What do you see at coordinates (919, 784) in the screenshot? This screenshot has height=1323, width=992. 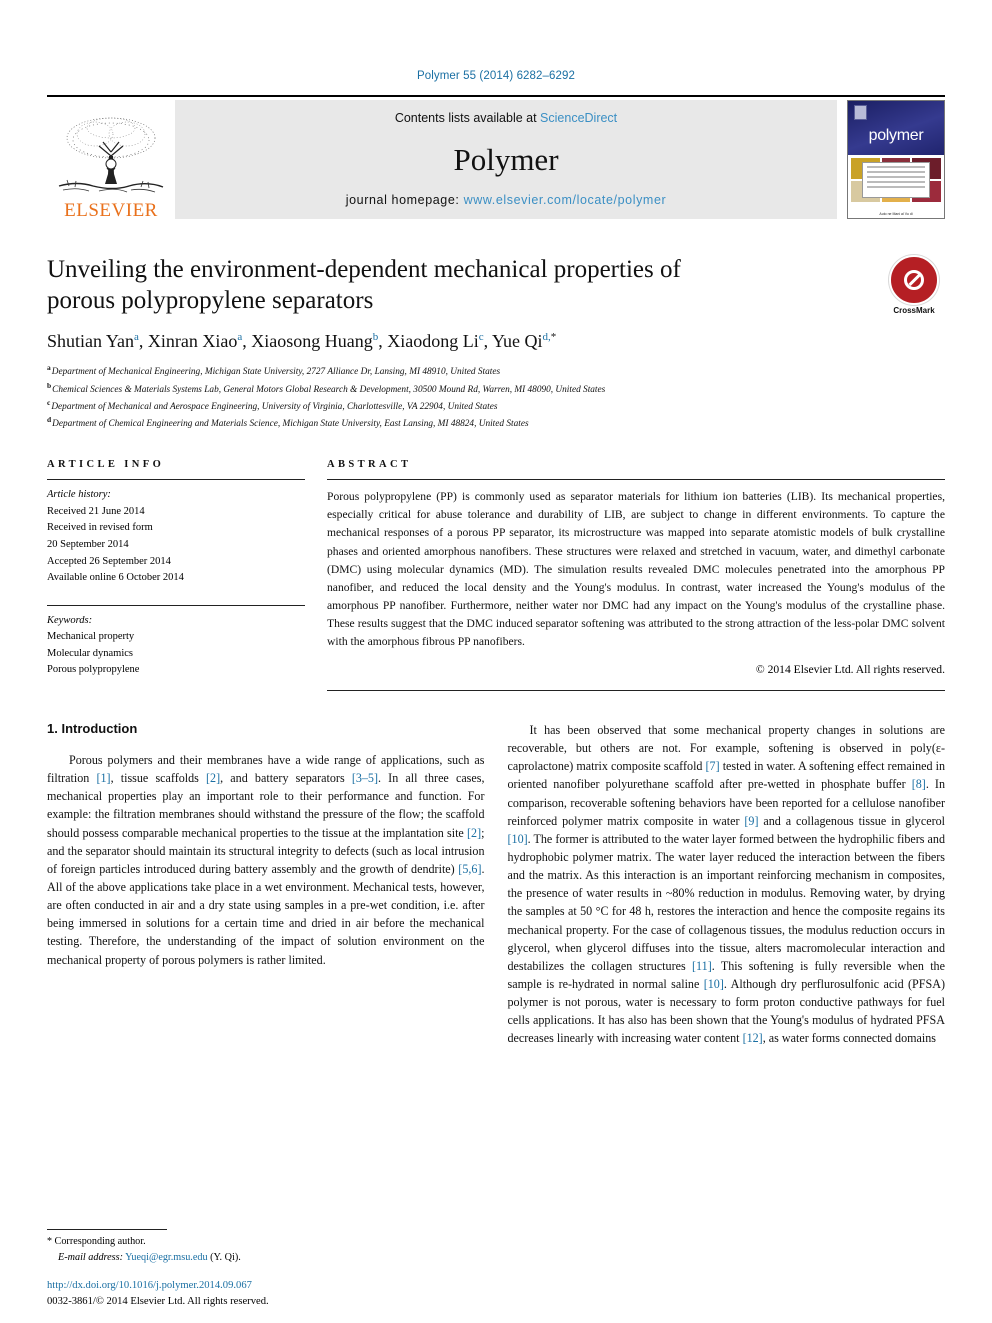 I see `citation-8: [8]` at bounding box center [919, 784].